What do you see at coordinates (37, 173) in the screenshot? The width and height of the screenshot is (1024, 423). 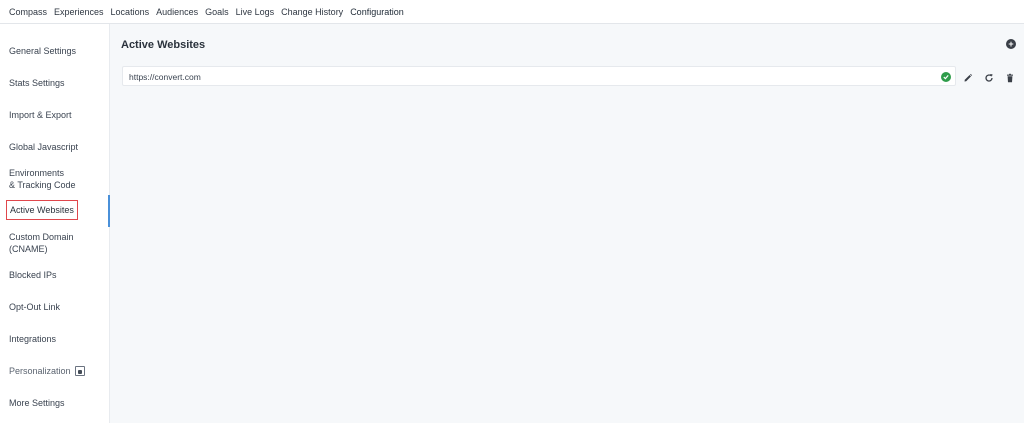 I see `sidebar-item-label-line1: Environments` at bounding box center [37, 173].